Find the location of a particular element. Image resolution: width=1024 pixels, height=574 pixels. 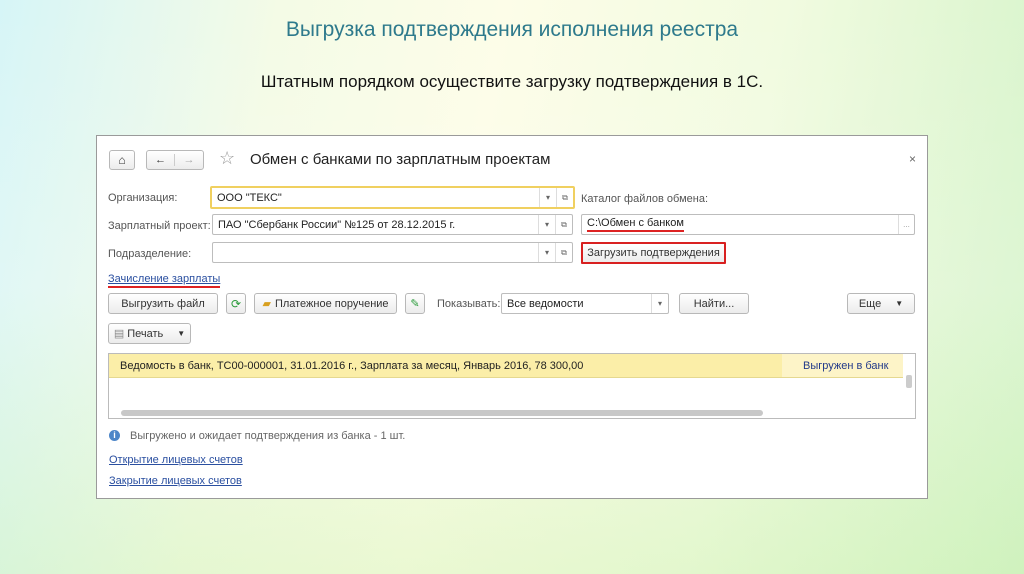

window-title: Обмен с банками по зарплатным проектам is located at coordinates (400, 159).